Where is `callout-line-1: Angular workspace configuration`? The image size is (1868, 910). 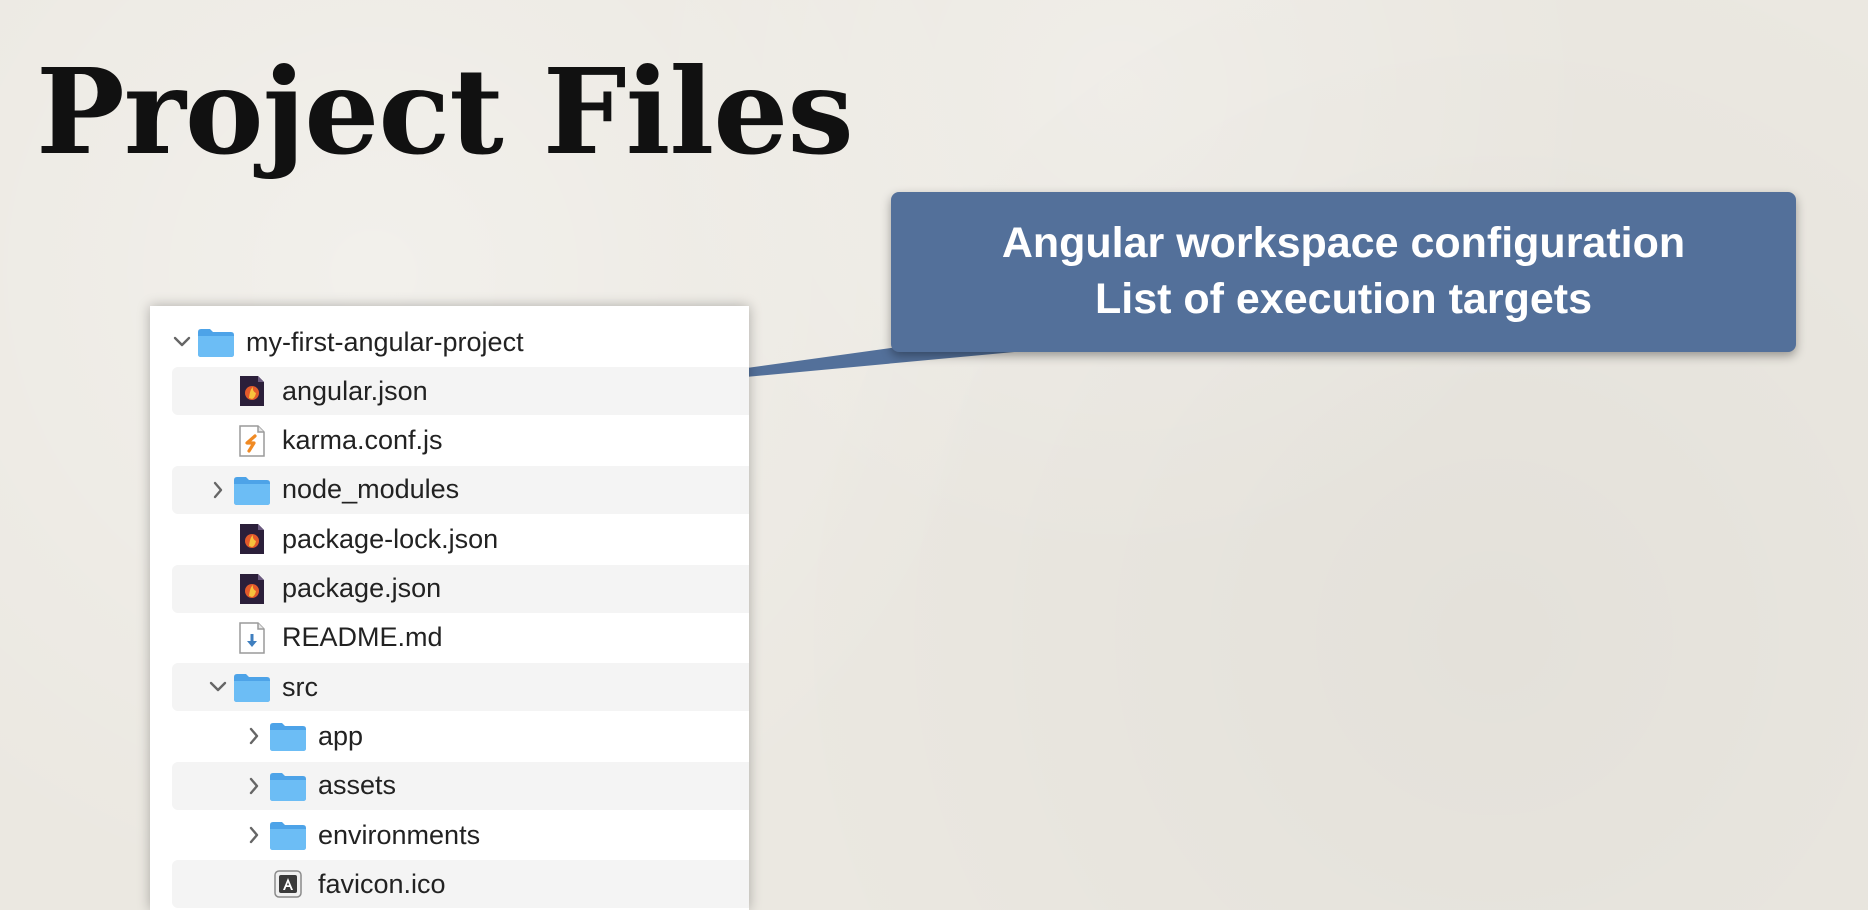 callout-line-1: Angular workspace configuration is located at coordinates (1343, 243).